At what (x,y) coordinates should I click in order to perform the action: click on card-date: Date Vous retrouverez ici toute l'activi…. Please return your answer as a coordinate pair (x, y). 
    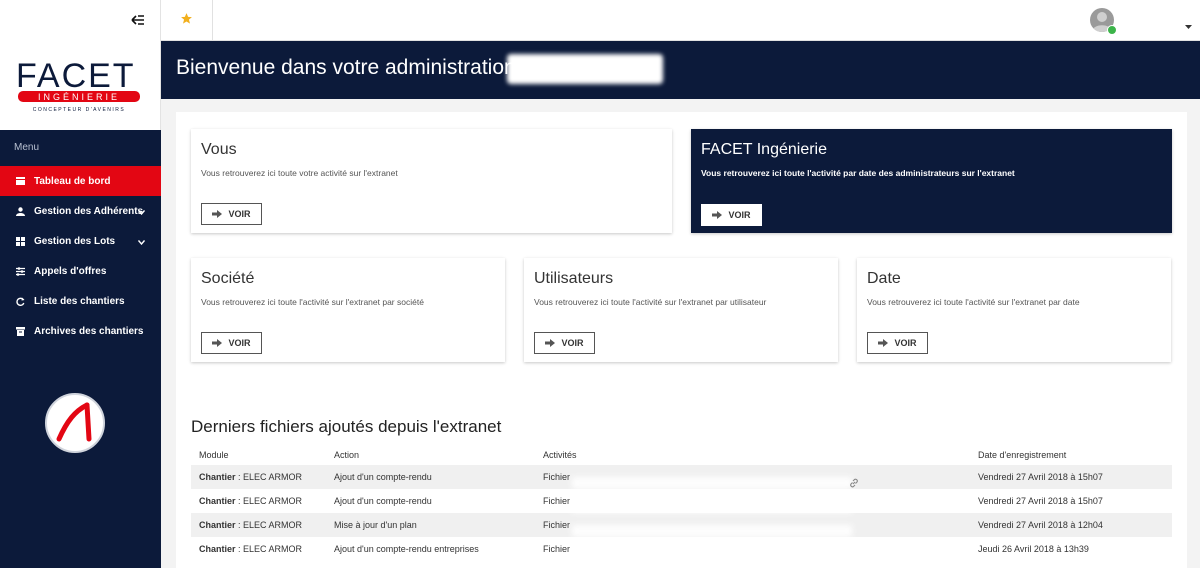
    Looking at the image, I should click on (1014, 310).